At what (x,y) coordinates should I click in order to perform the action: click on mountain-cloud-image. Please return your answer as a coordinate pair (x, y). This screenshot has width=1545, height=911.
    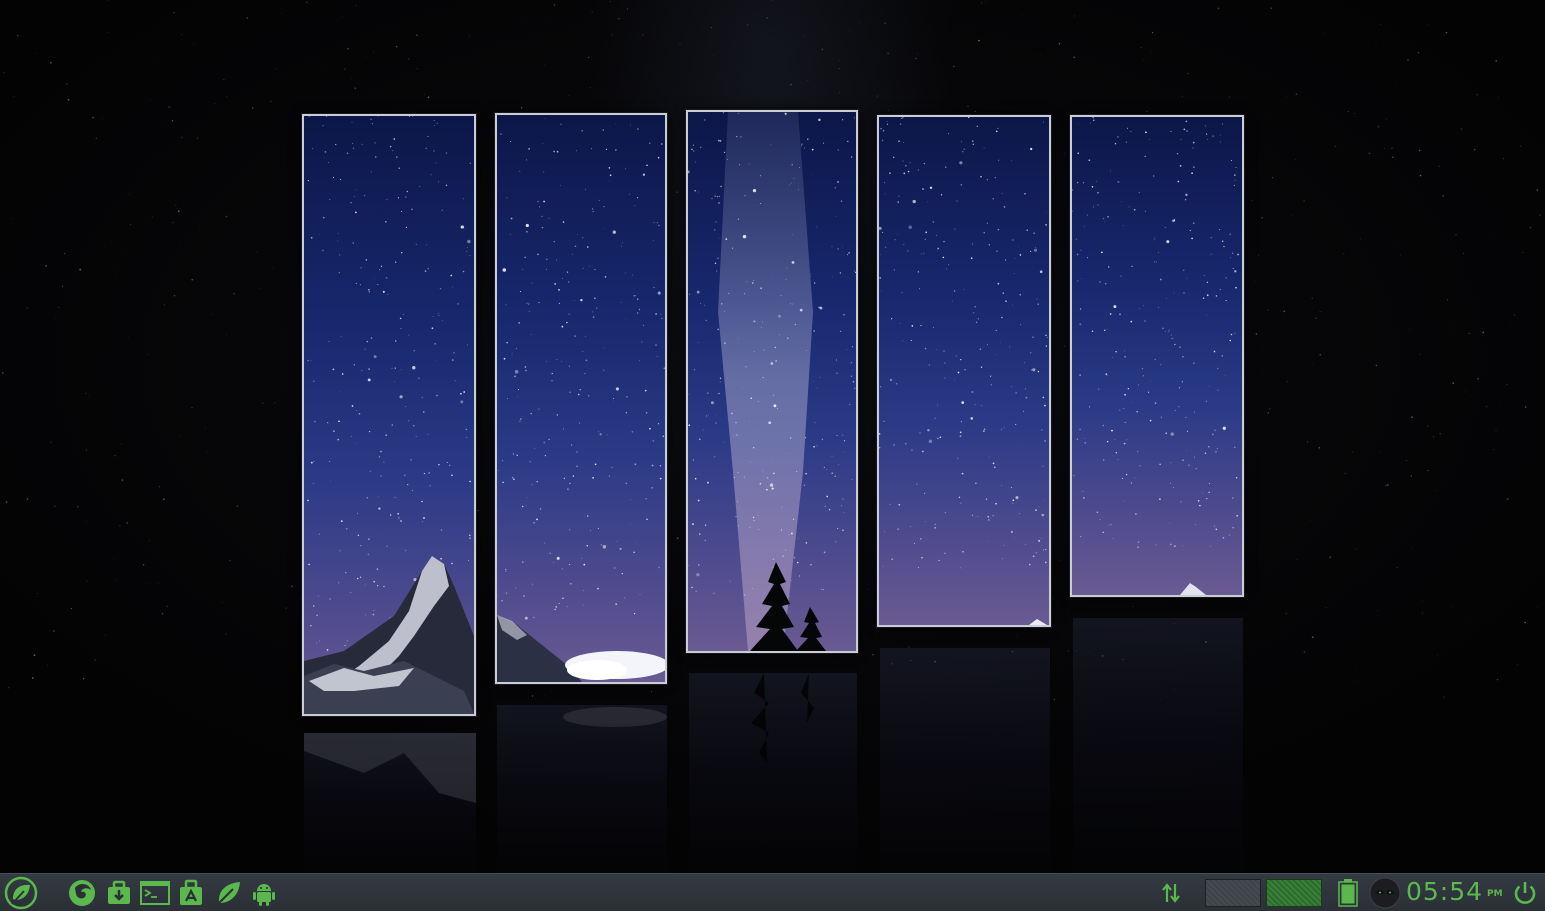
    Looking at the image, I should click on (581, 400).